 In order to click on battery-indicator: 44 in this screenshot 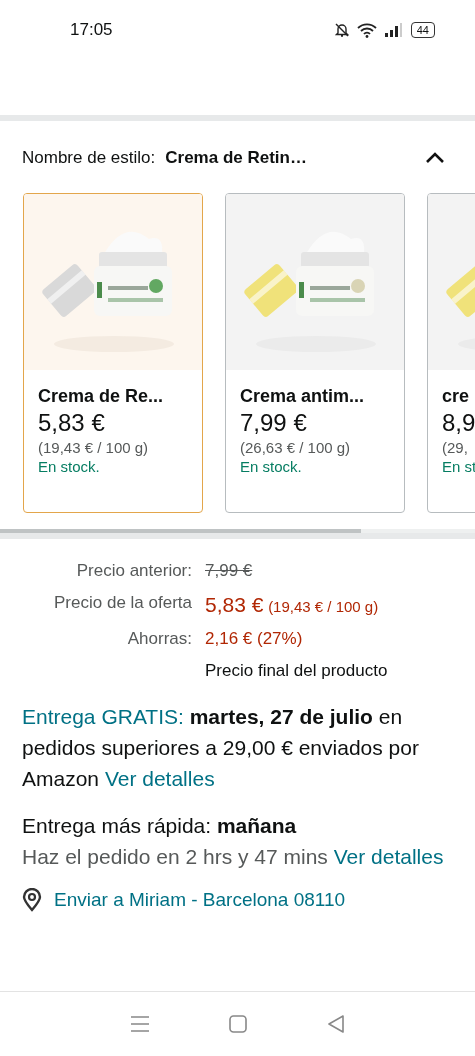, I will do `click(422, 30)`.